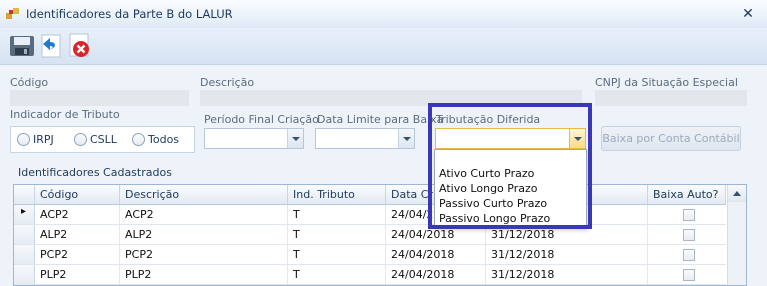 The width and height of the screenshot is (767, 286). Describe the element at coordinates (80, 46) in the screenshot. I see `delete-icon` at that location.